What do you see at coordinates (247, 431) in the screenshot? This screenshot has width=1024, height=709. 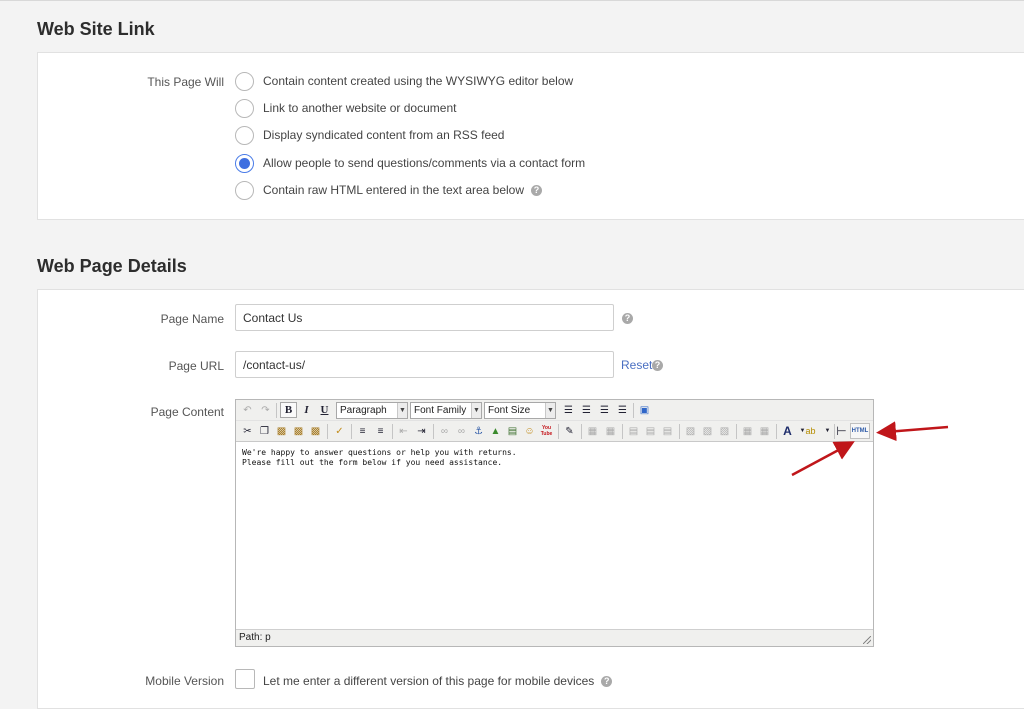 I see `cut-icon: ✂` at bounding box center [247, 431].